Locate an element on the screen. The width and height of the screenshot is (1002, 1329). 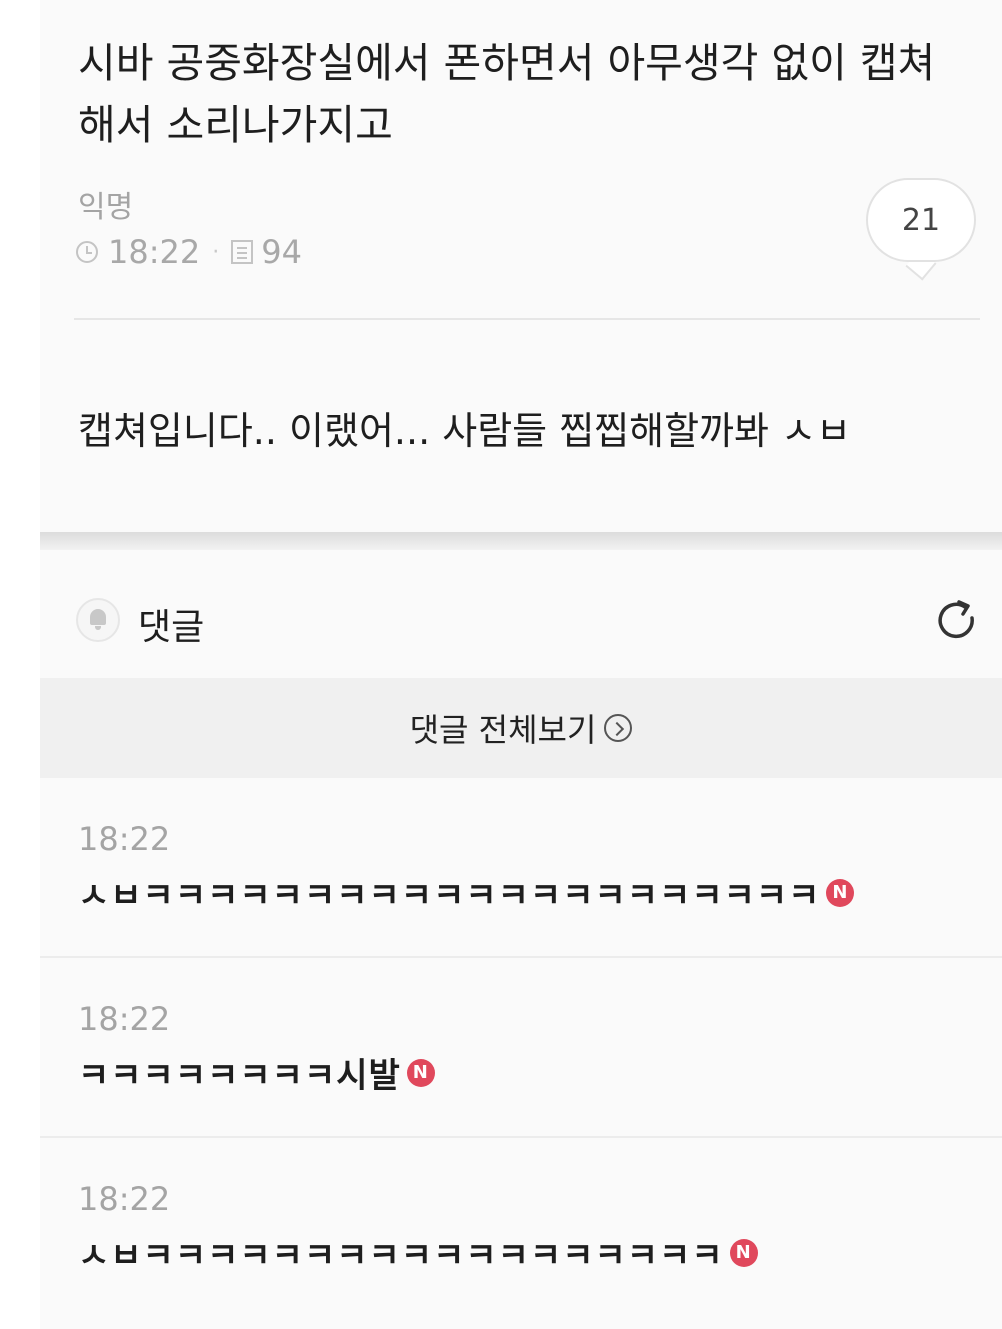
left-margin is located at coordinates (20, 664).